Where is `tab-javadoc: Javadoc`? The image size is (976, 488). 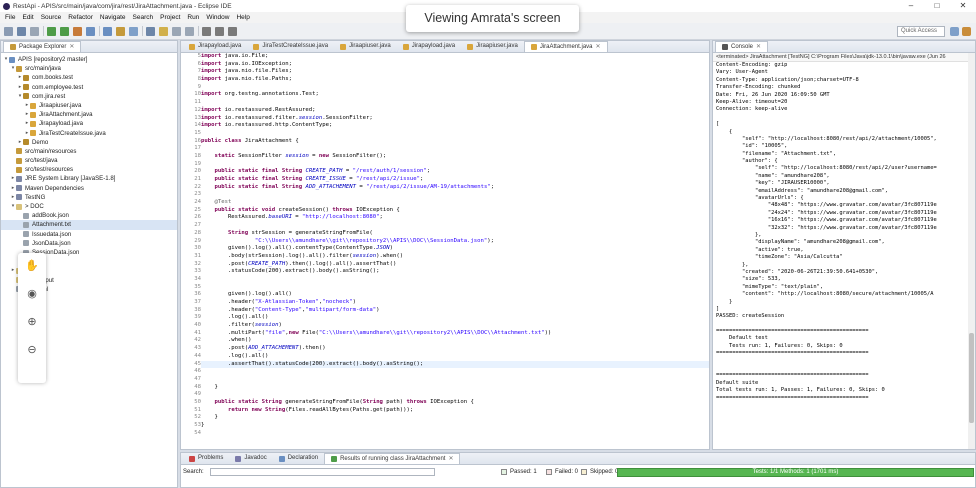 tab-javadoc: Javadoc is located at coordinates (250, 458).